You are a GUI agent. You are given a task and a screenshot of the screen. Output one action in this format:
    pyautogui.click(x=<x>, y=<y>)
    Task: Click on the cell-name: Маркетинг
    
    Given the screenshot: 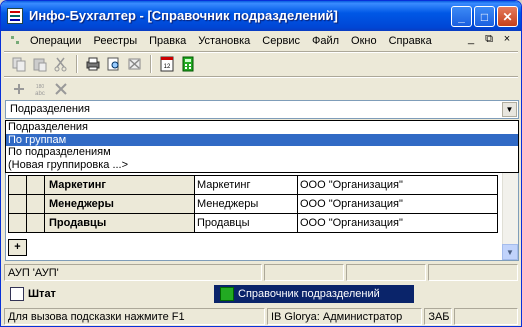 What is the action you would take?
    pyautogui.click(x=119, y=185)
    